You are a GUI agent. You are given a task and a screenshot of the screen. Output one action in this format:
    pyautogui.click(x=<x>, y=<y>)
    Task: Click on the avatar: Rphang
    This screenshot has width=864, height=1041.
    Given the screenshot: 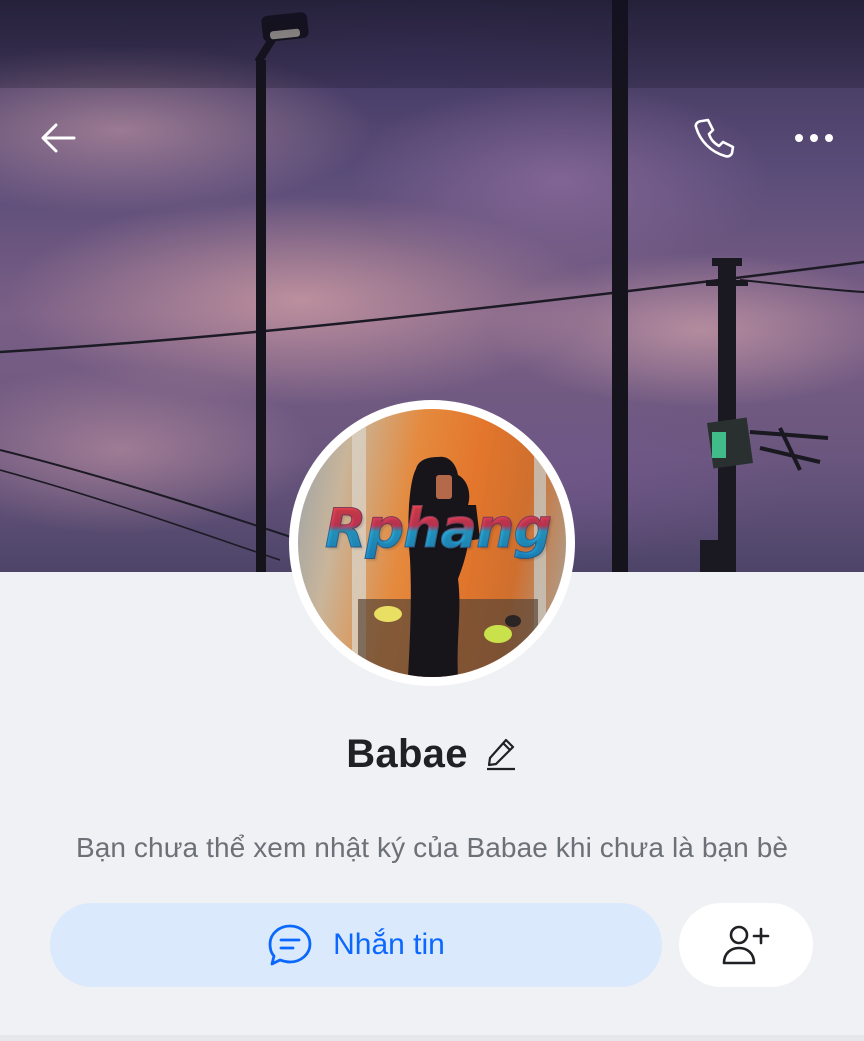 What is the action you would take?
    pyautogui.click(x=432, y=543)
    